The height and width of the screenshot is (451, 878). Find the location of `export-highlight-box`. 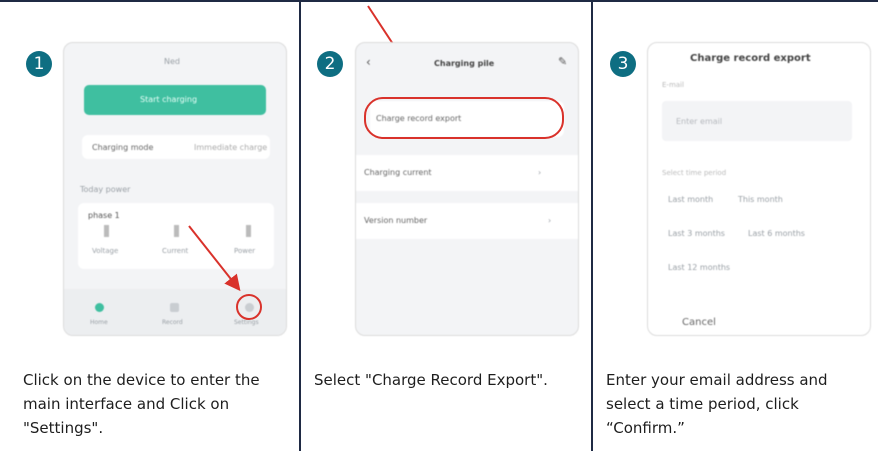

export-highlight-box is located at coordinates (464, 118).